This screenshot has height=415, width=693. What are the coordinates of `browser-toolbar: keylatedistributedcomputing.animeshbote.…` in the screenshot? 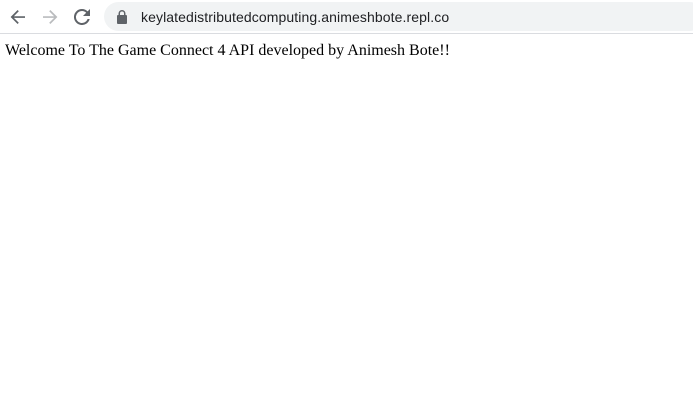 It's located at (346, 17).